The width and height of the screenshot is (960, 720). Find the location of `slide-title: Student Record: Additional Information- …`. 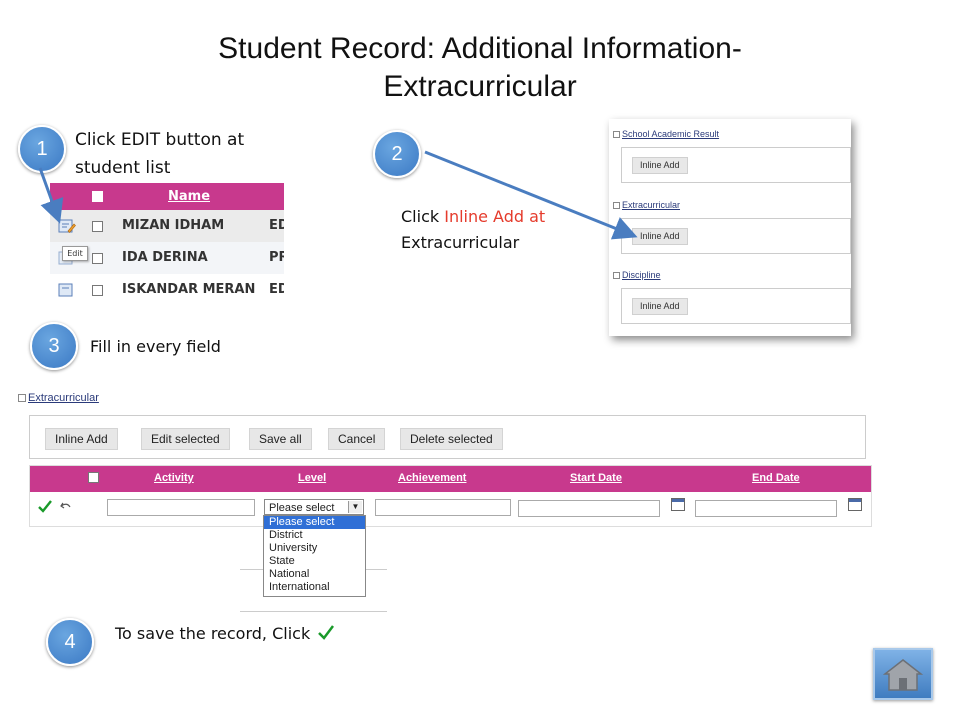

slide-title: Student Record: Additional Information- … is located at coordinates (480, 68).